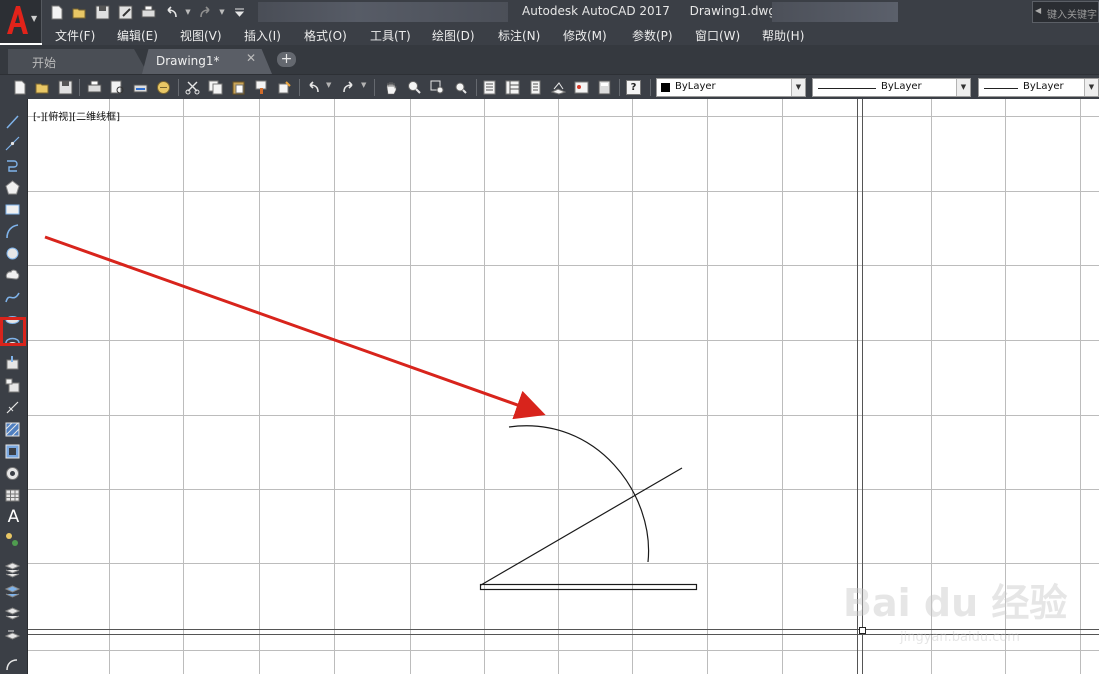 The height and width of the screenshot is (674, 1099). What do you see at coordinates (604, 87) in the screenshot?
I see `quickcalc-icon` at bounding box center [604, 87].